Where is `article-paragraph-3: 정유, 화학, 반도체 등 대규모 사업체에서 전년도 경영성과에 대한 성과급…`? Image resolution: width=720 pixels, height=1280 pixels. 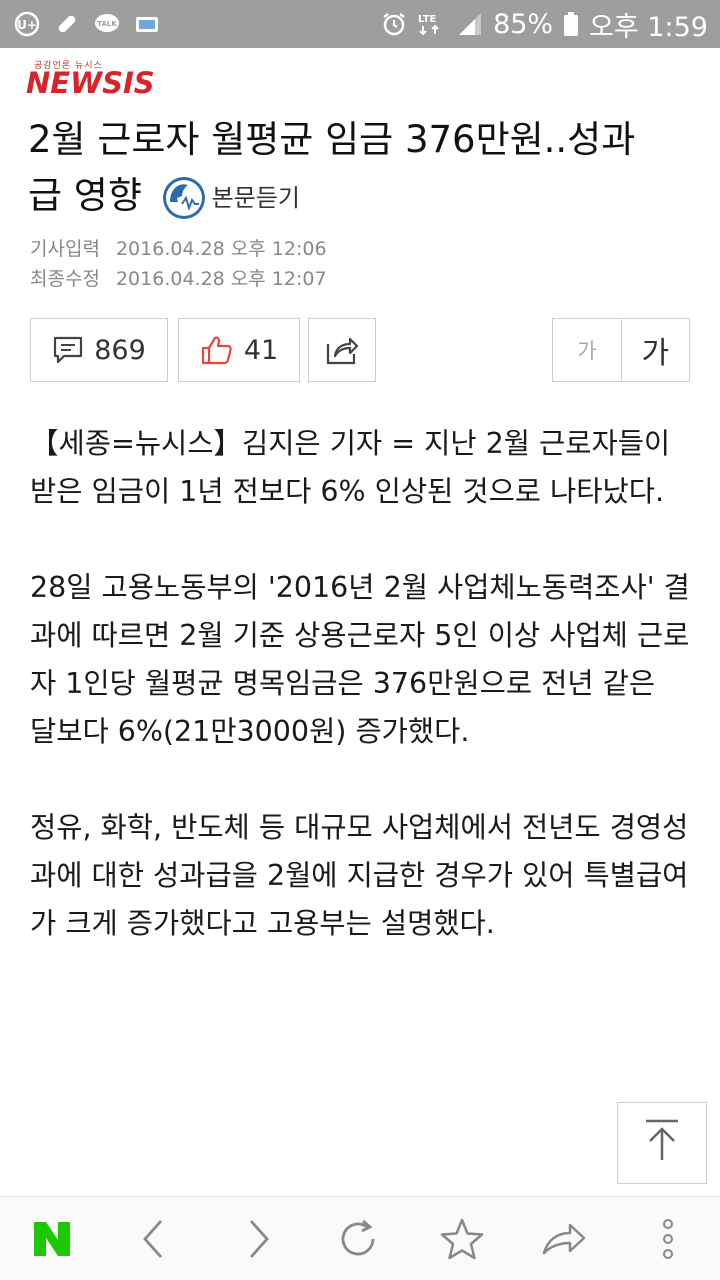 article-paragraph-3: 정유, 화학, 반도체 등 대규모 사업체에서 전년도 경영성과에 대한 성과급… is located at coordinates (359, 875).